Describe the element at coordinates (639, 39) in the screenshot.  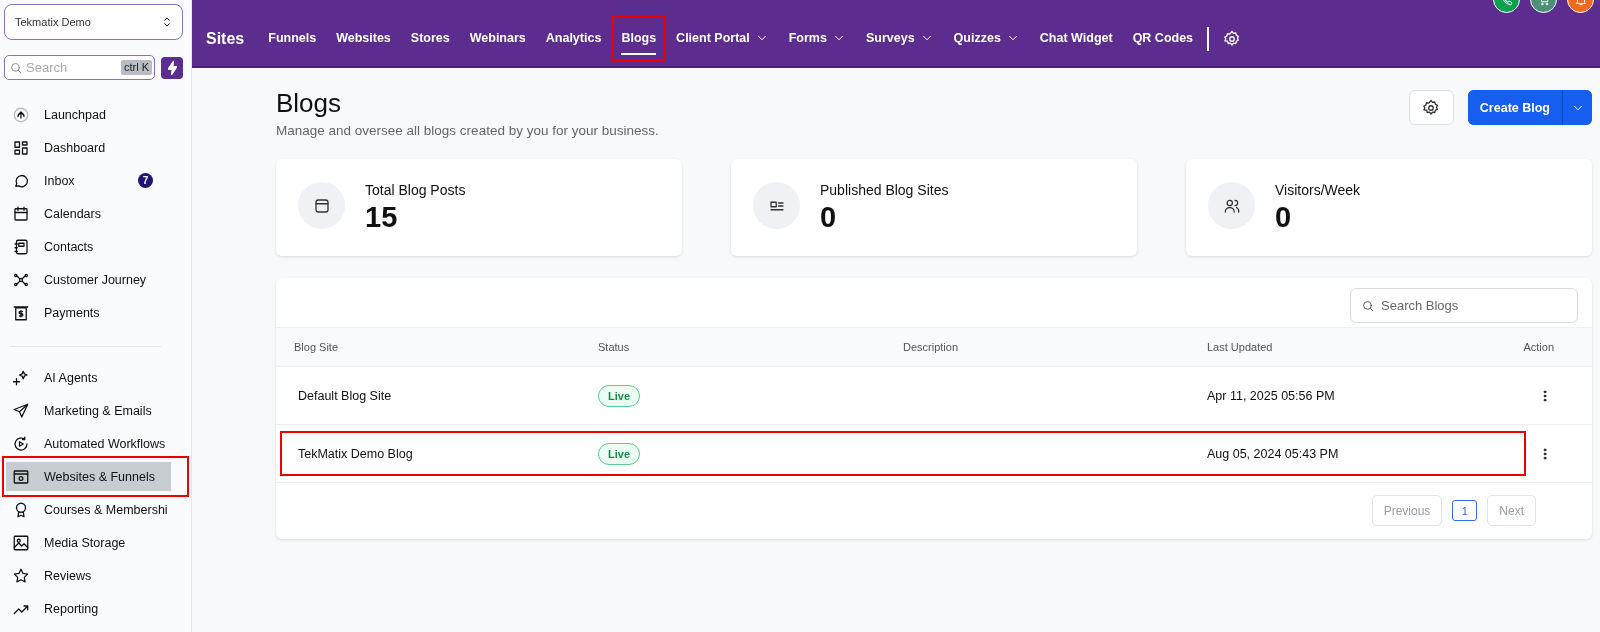
I see `nav-tab: Blogs` at that location.